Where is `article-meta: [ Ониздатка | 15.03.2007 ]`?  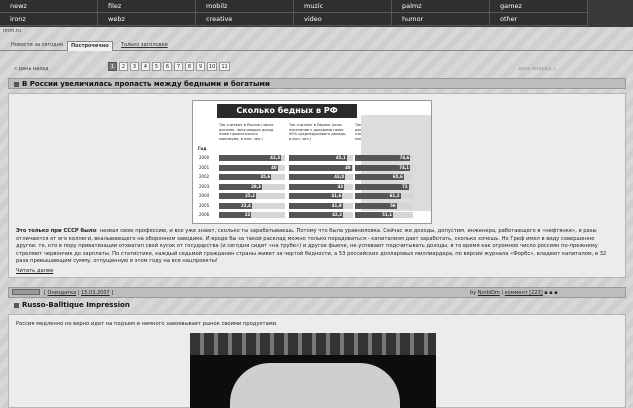
article-meta: [ Ониздатка | 15.03.2007 ] is located at coordinates (79, 293).